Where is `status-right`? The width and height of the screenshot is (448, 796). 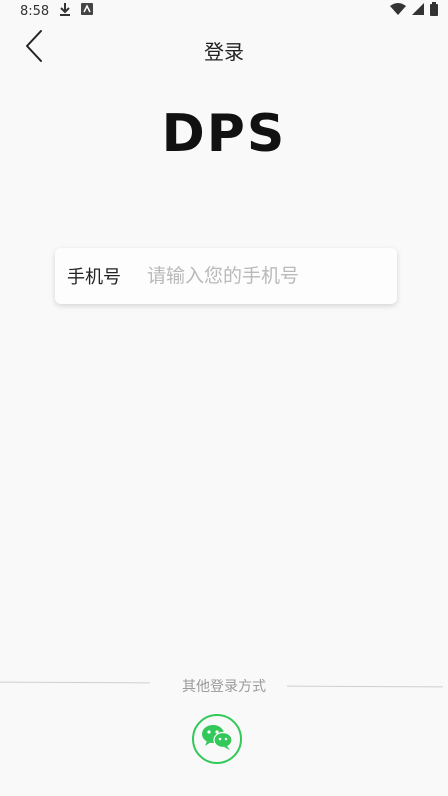
status-right is located at coordinates (414, 11).